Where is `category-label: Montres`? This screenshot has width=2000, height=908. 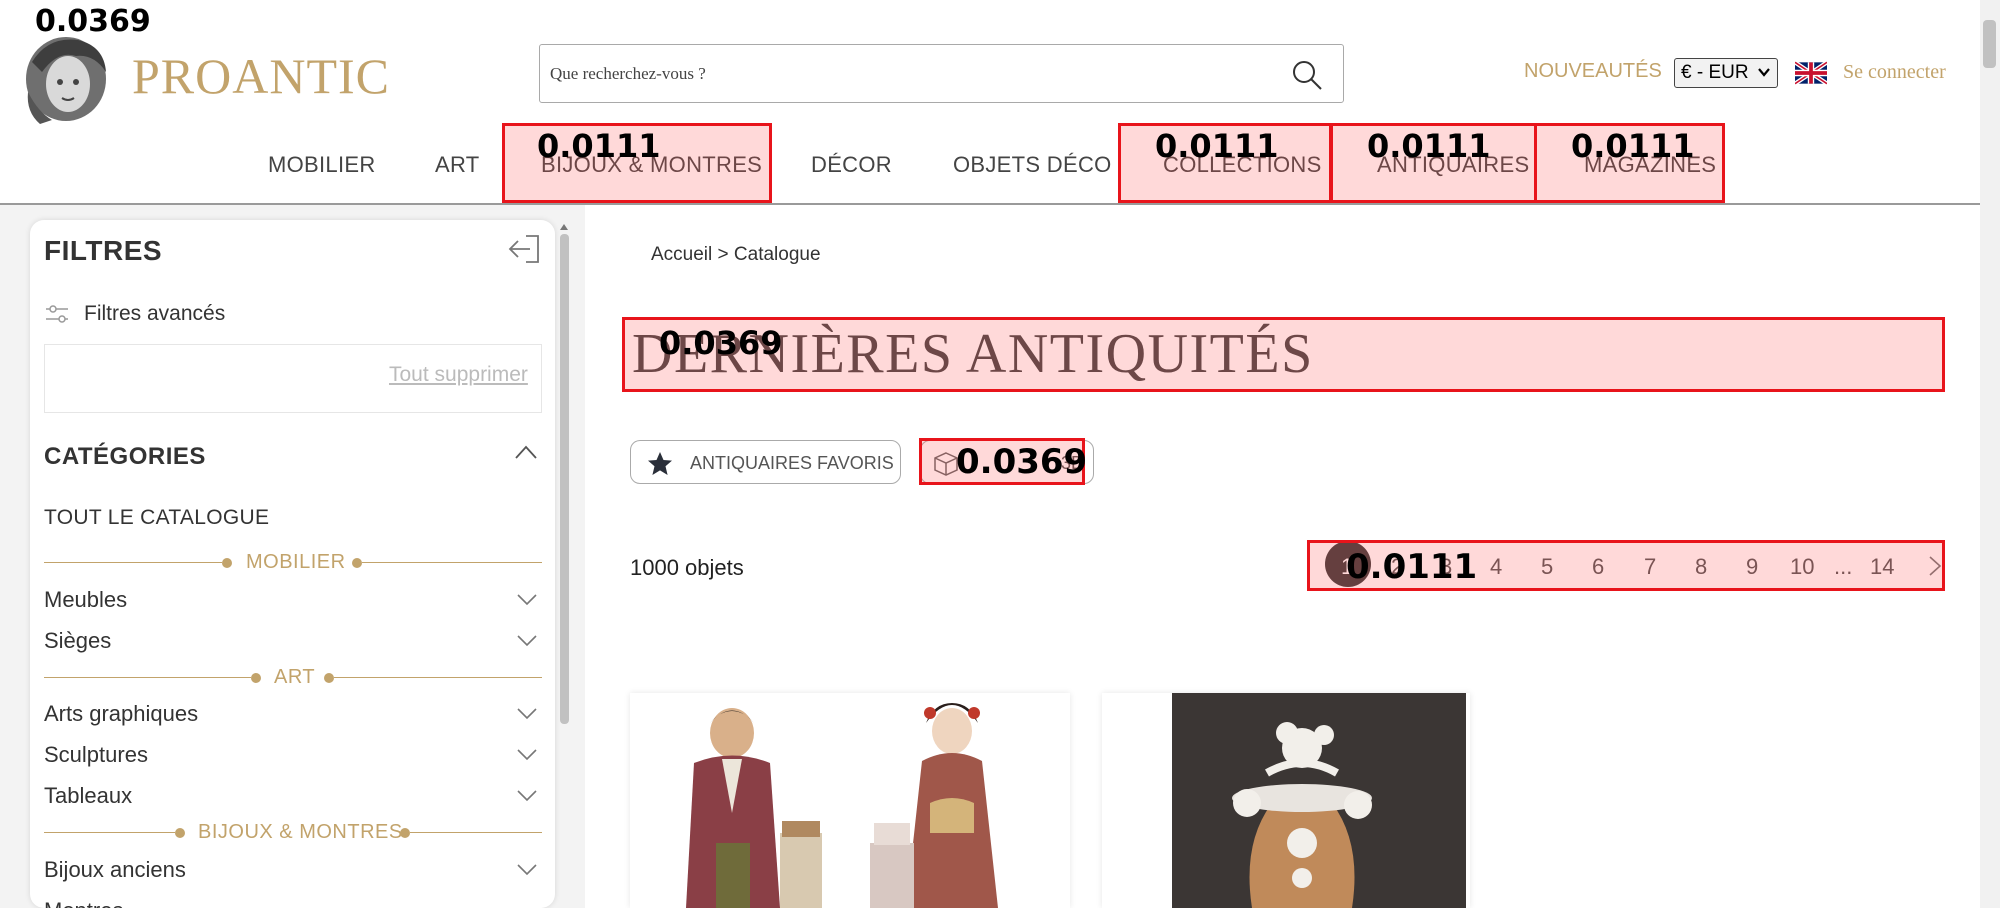 category-label: Montres is located at coordinates (83, 903).